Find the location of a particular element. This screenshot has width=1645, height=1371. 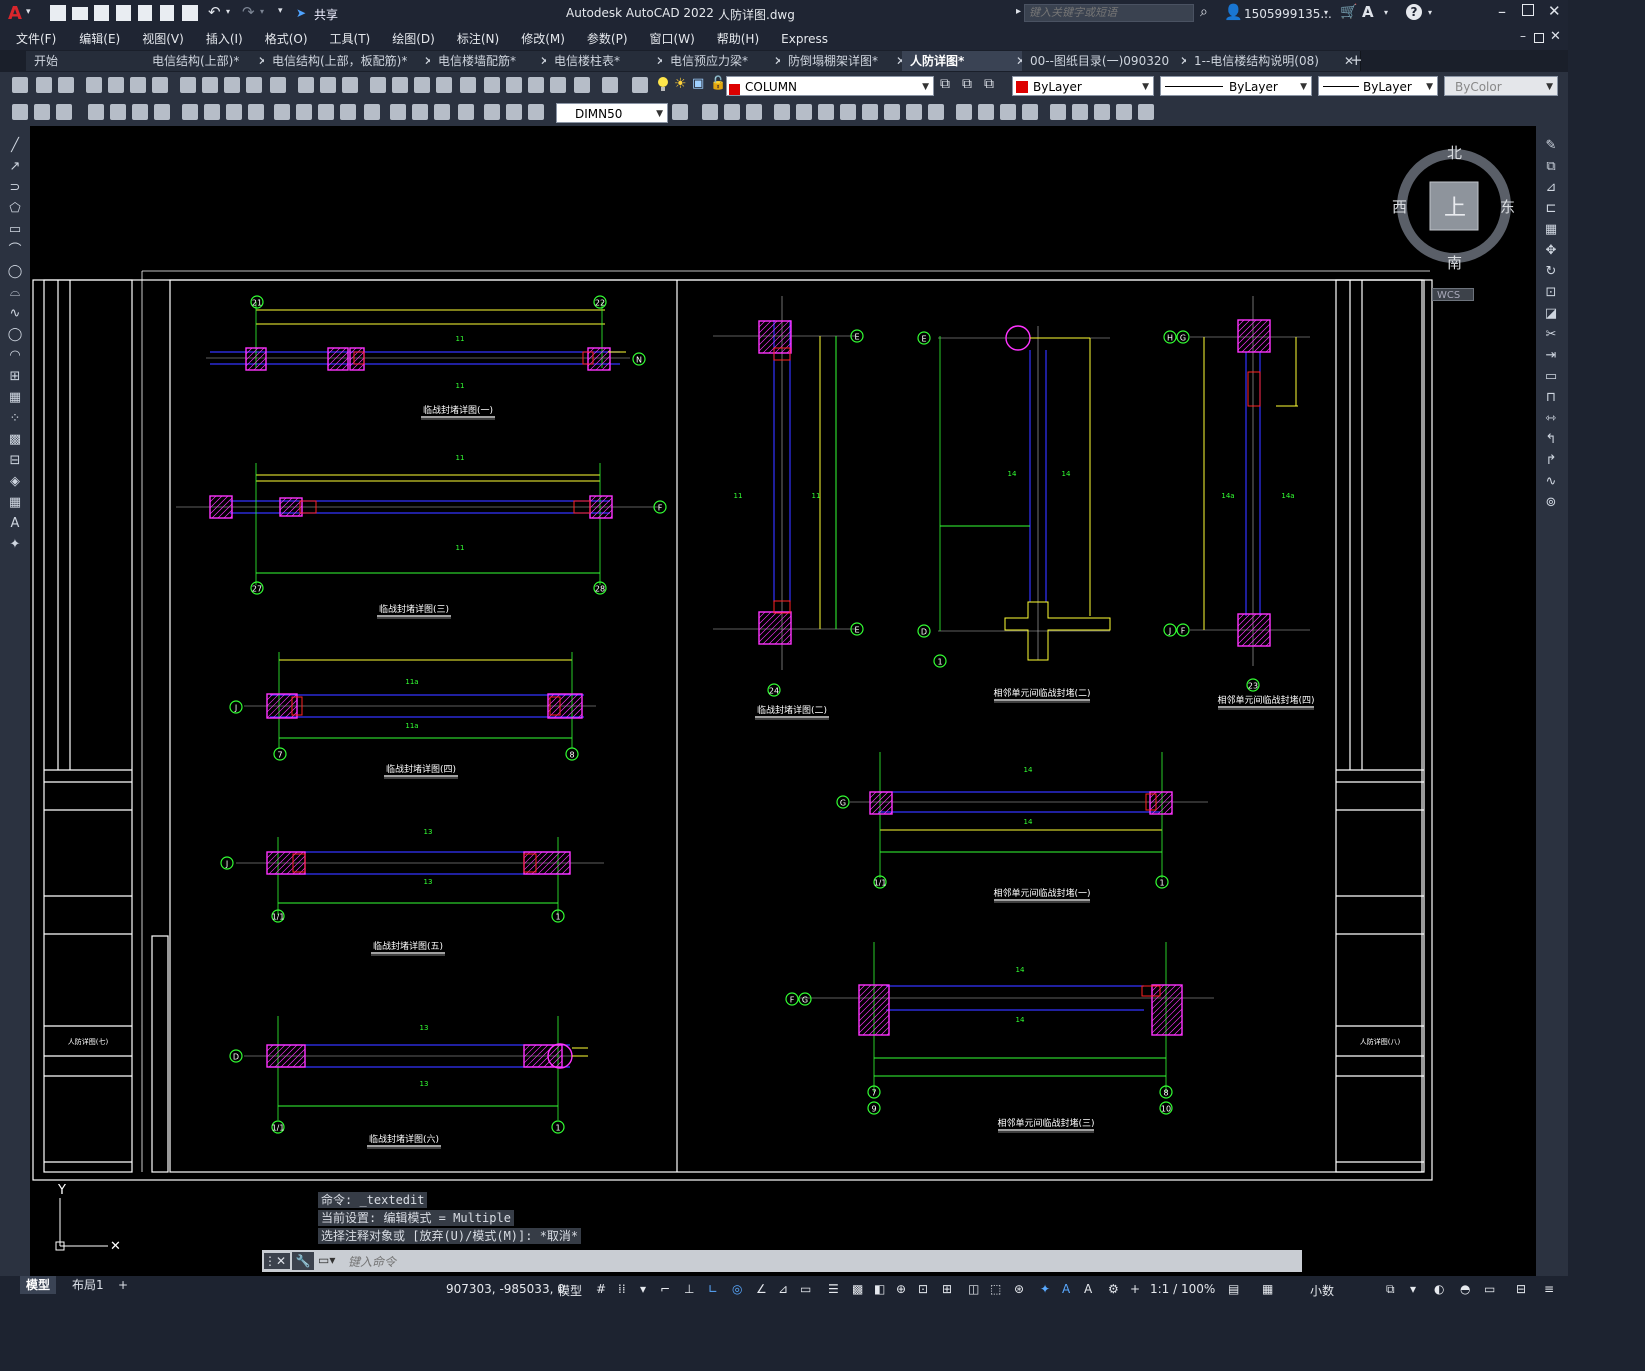

modify-tool-icon: ⊓ is located at coordinates (1551, 398).